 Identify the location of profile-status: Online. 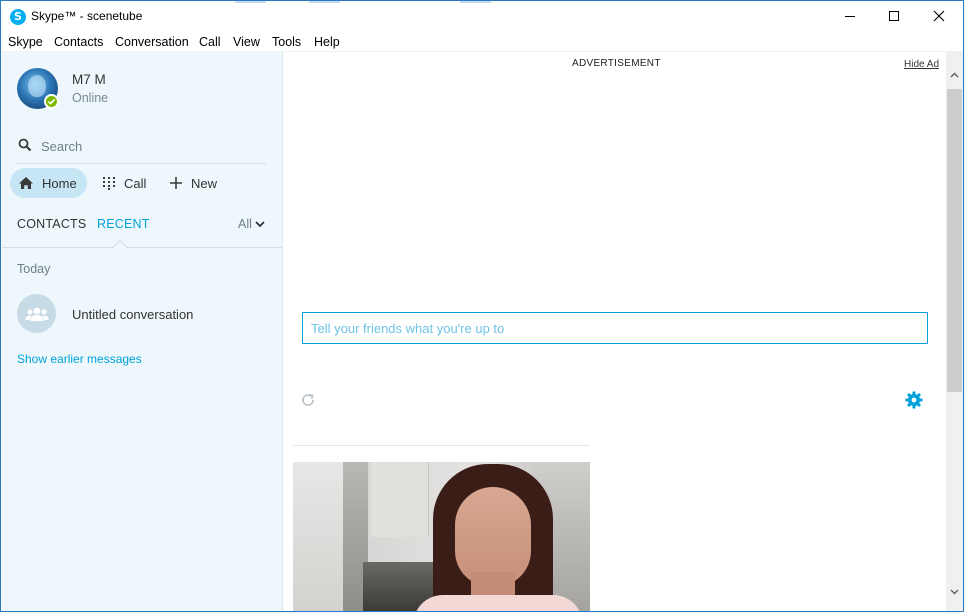
(90, 98).